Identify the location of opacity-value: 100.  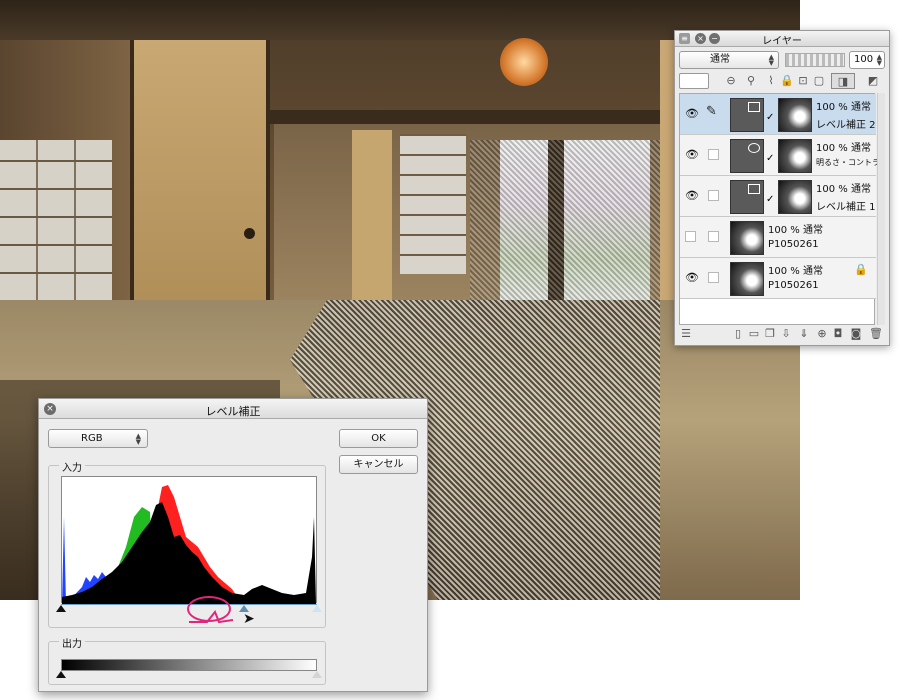
(864, 59).